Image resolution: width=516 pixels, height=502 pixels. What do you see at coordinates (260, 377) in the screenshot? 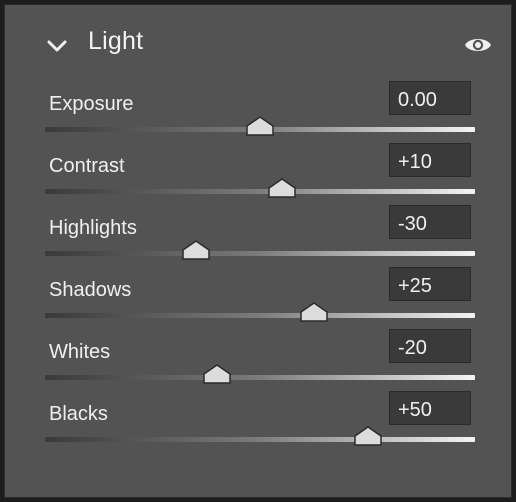
I see `whites-slider-track` at bounding box center [260, 377].